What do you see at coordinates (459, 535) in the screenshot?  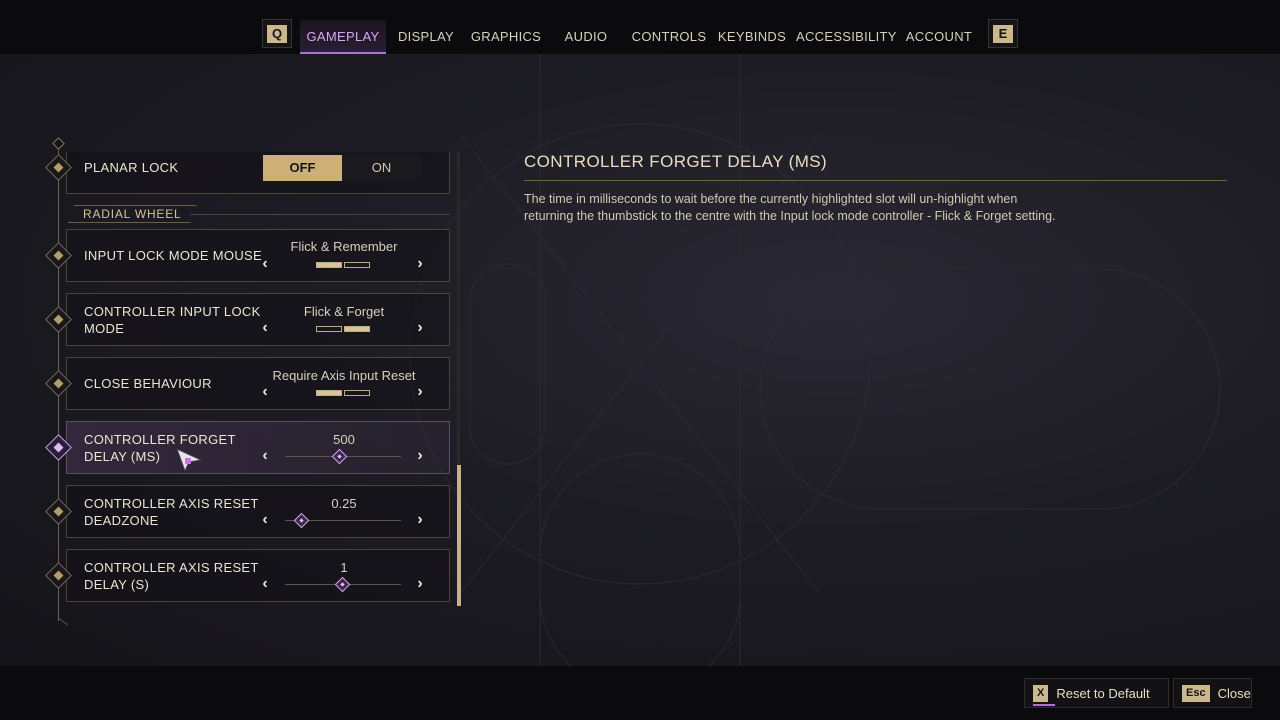 I see `scrollbar-thumb` at bounding box center [459, 535].